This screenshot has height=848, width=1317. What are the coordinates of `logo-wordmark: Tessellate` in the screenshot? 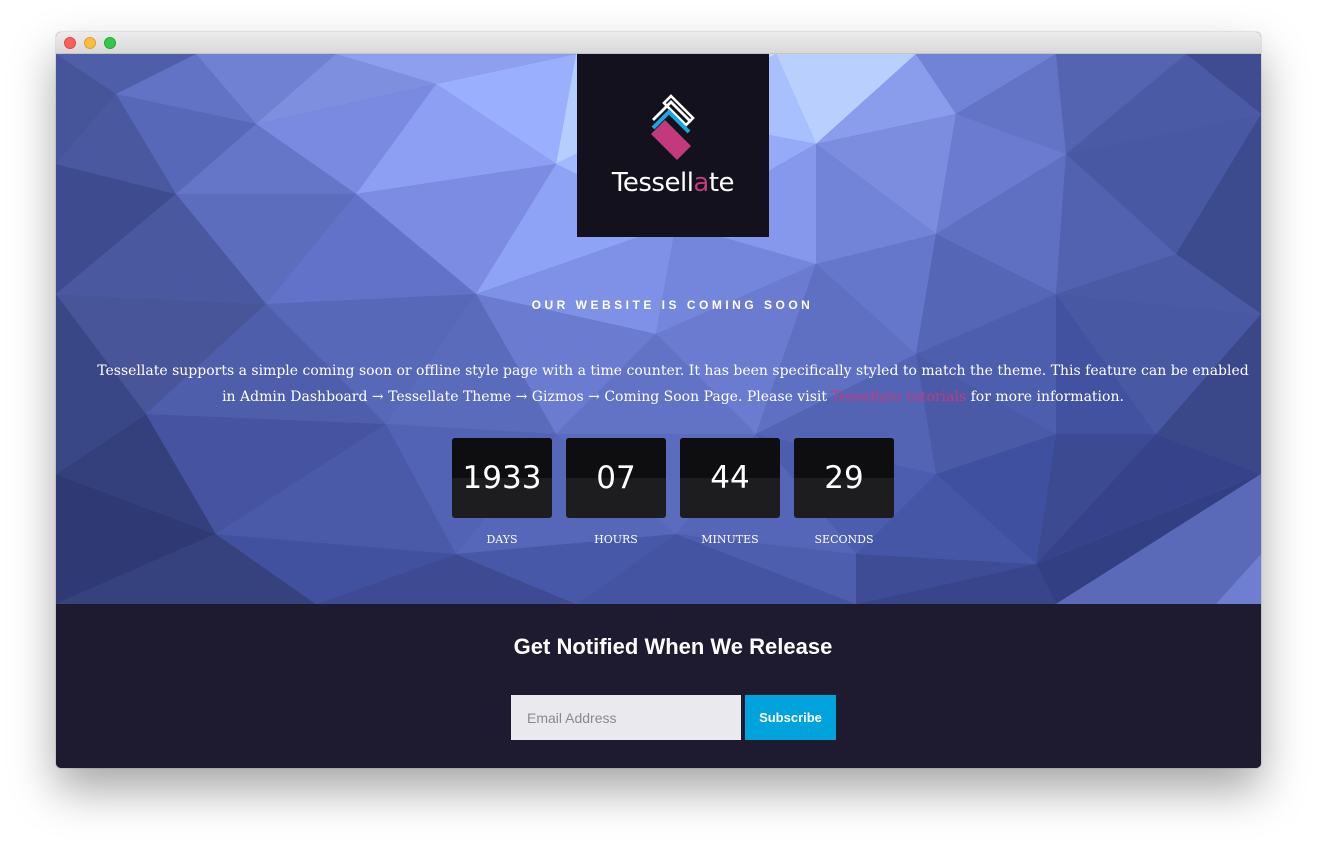 It's located at (673, 183).